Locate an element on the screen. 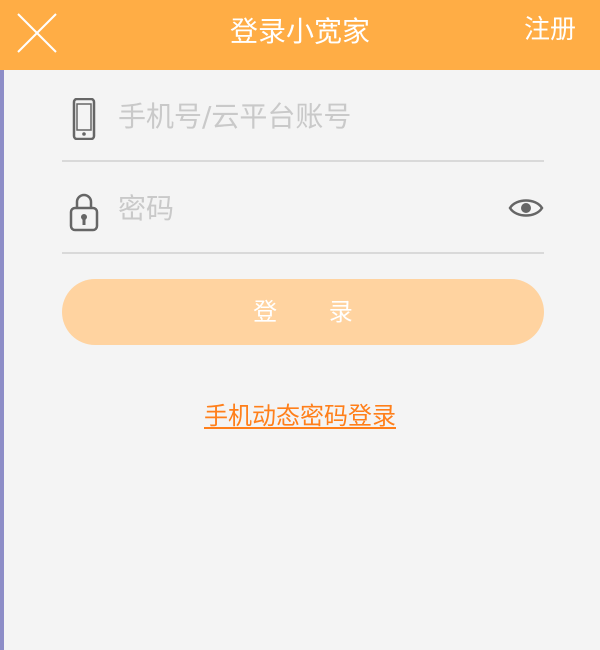  eye-icon is located at coordinates (526, 208).